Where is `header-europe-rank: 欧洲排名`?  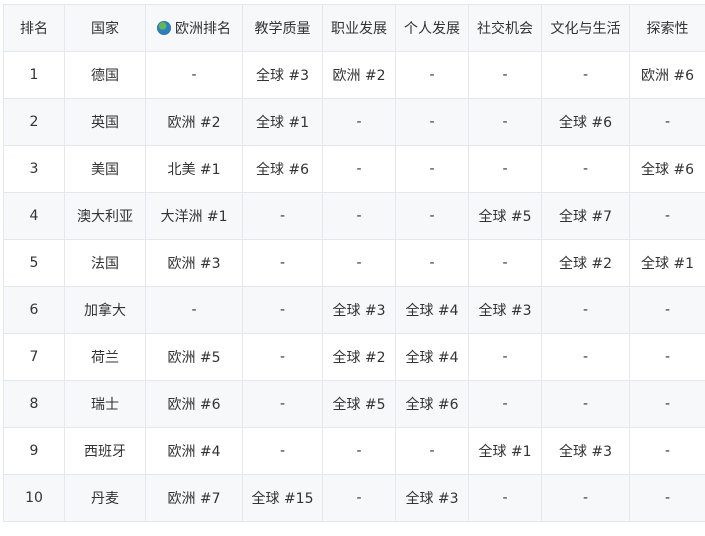 header-europe-rank: 欧洲排名 is located at coordinates (194, 28).